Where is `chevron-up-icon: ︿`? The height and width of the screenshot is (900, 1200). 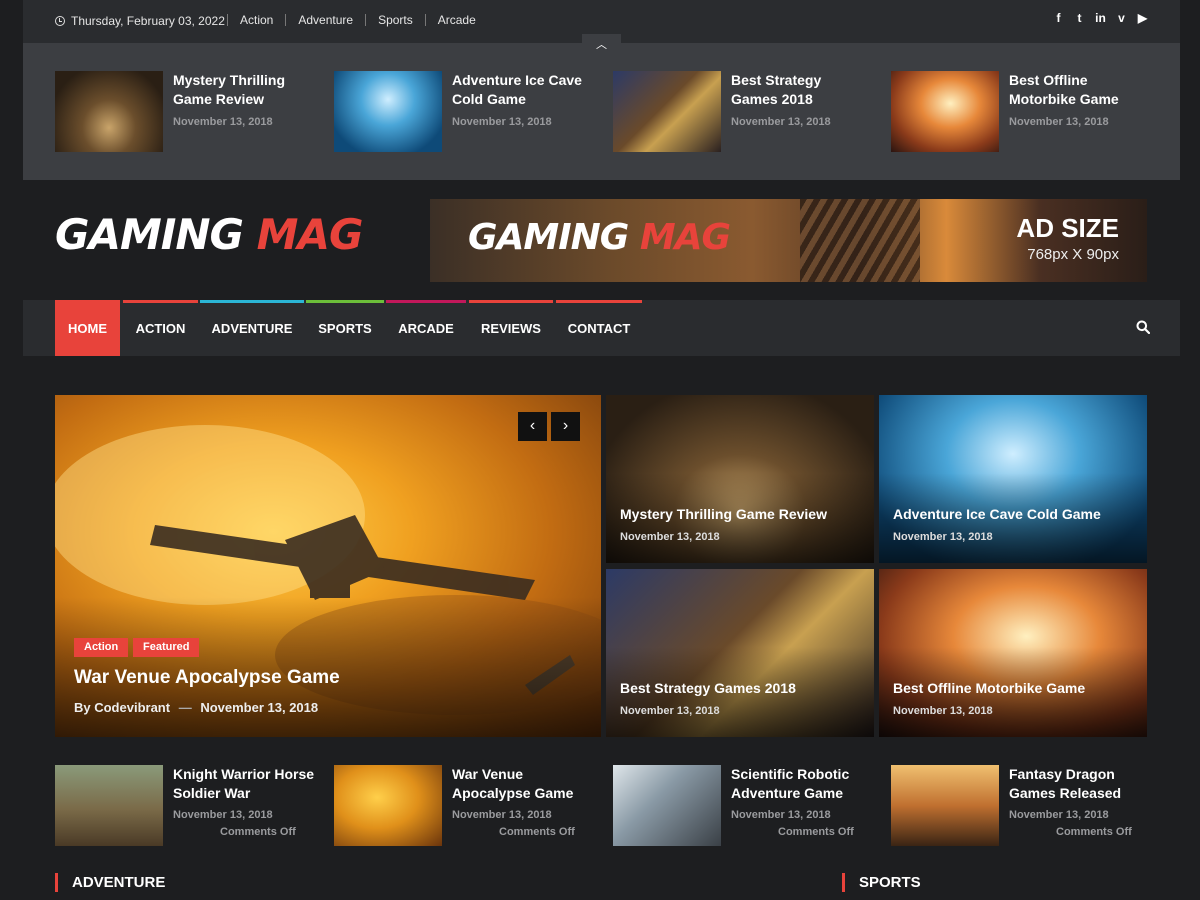
chevron-up-icon: ︿ is located at coordinates (601, 45).